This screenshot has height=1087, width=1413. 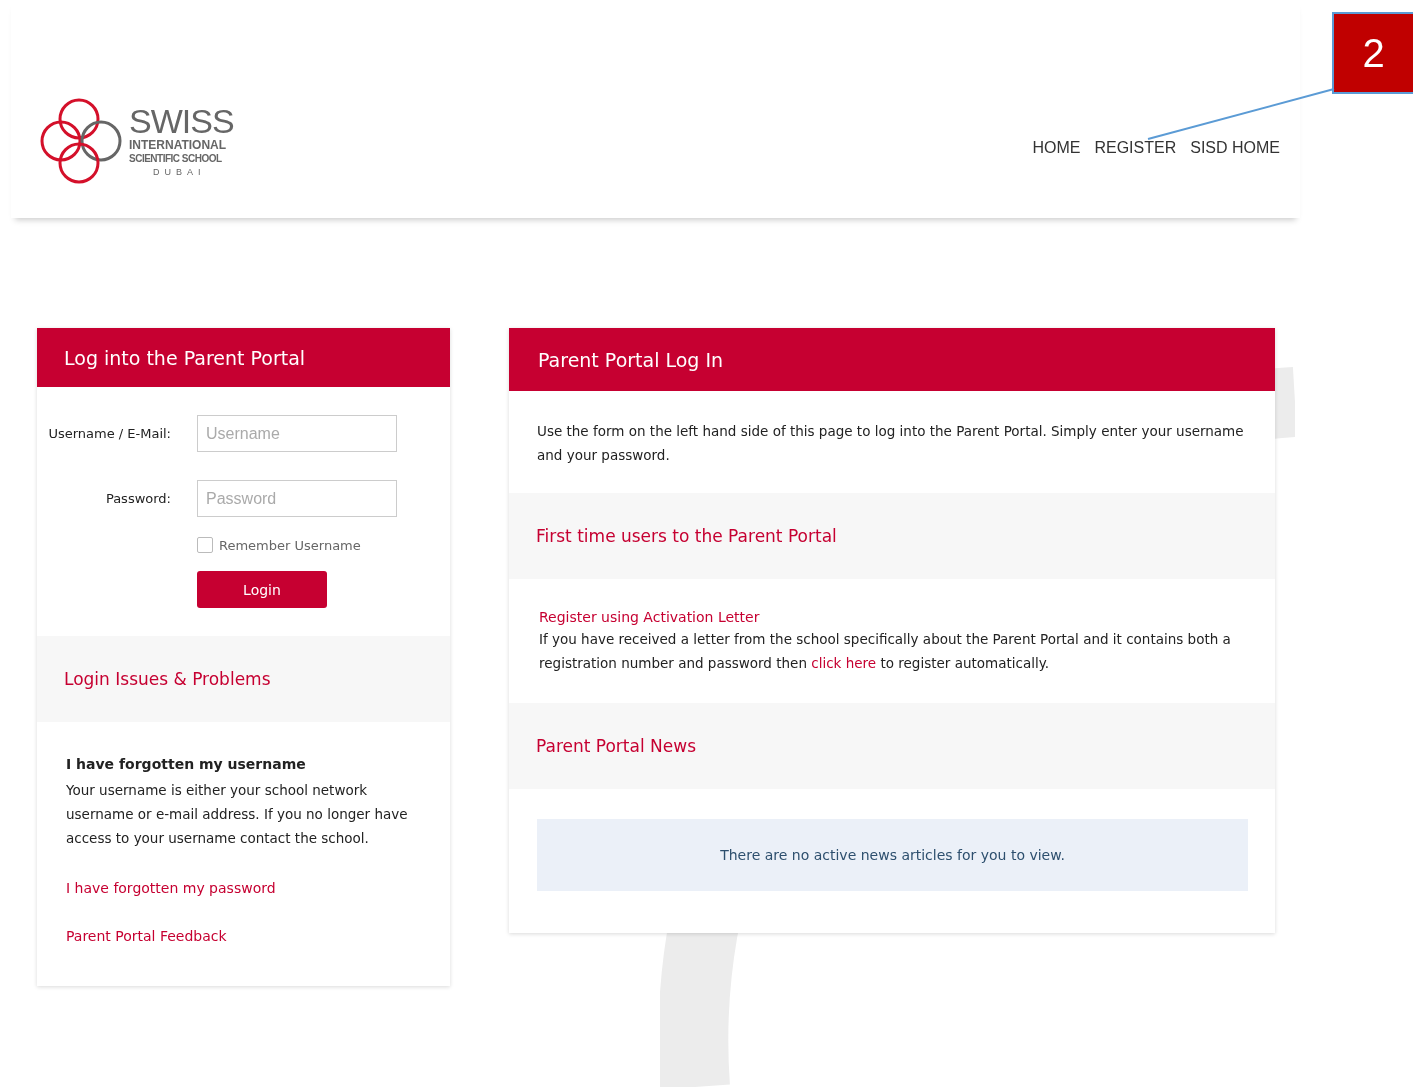 What do you see at coordinates (616, 746) in the screenshot?
I see `section-title: Parent Portal News` at bounding box center [616, 746].